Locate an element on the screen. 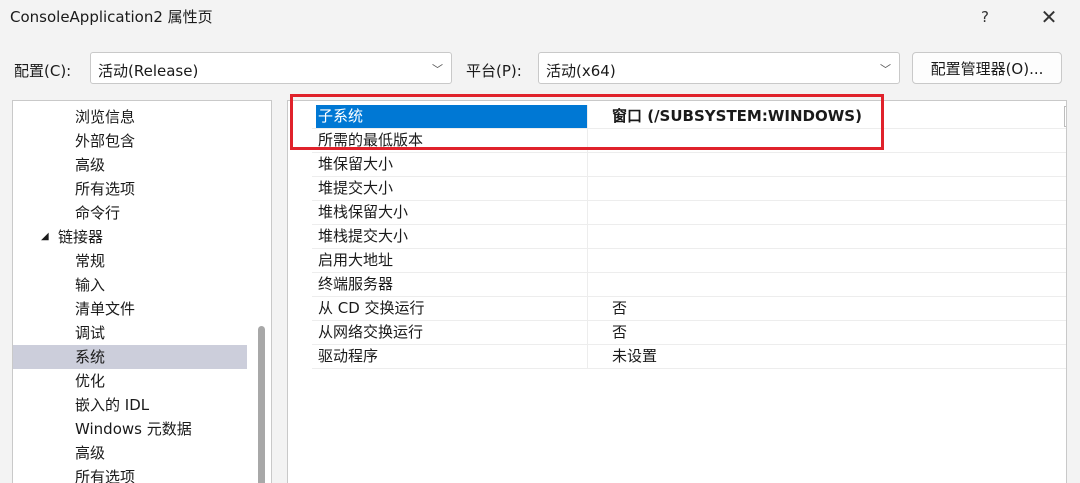  tree-item-label: 系统 is located at coordinates (90, 357).